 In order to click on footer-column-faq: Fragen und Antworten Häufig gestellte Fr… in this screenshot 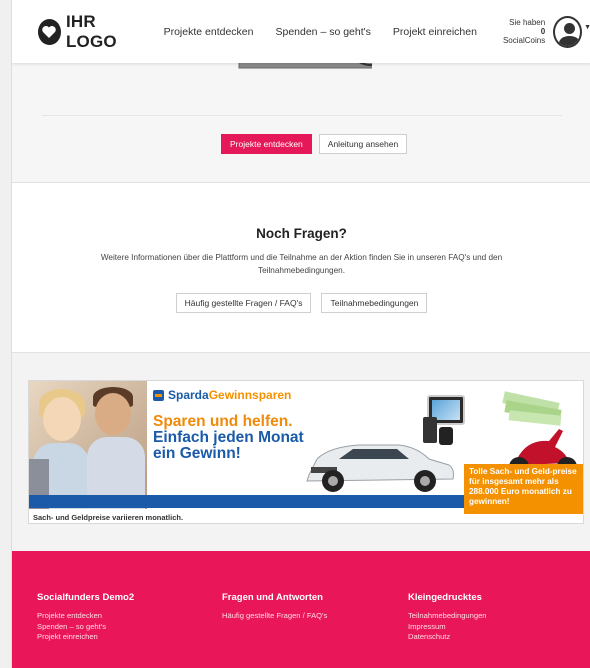, I will do `click(274, 607)`.